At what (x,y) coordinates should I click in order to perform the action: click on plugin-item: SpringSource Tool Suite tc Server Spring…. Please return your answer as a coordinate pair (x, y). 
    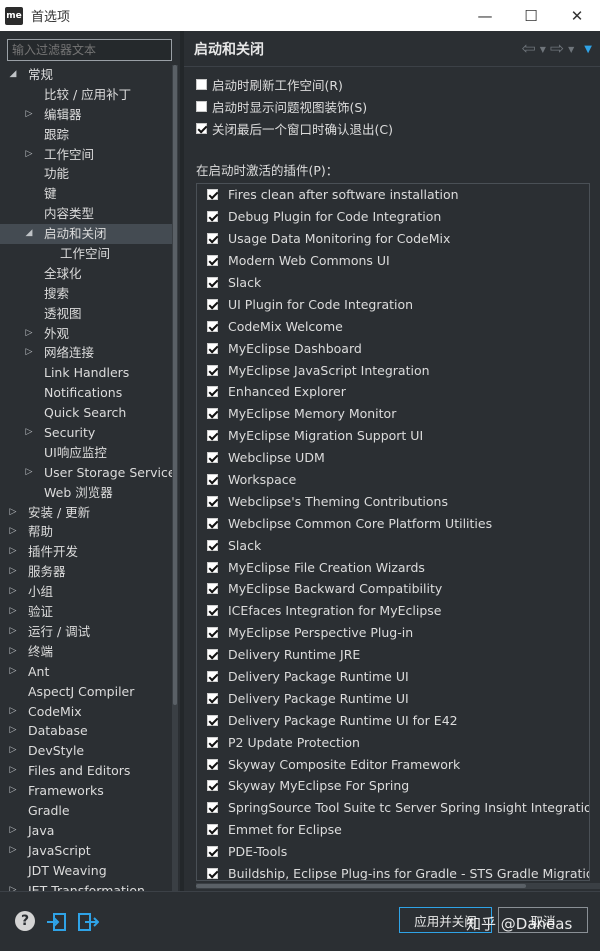
    Looking at the image, I should click on (393, 808).